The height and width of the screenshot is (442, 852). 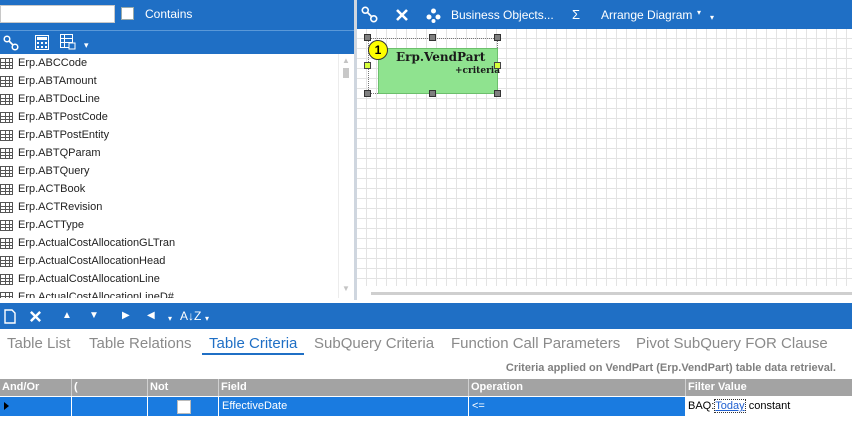 I want to click on filter-value-link: Today, so click(x=730, y=406).